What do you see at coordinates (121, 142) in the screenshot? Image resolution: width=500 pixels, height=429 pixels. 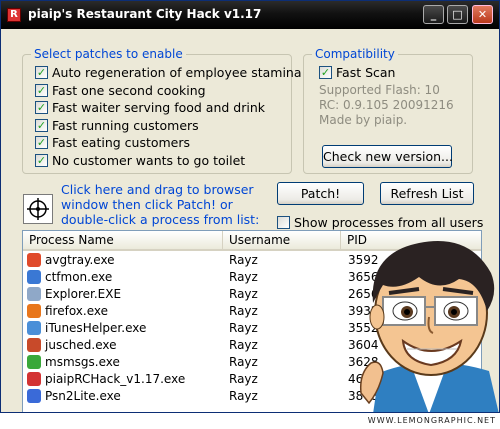 I see `patch-option-label: Fast eating customers` at bounding box center [121, 142].